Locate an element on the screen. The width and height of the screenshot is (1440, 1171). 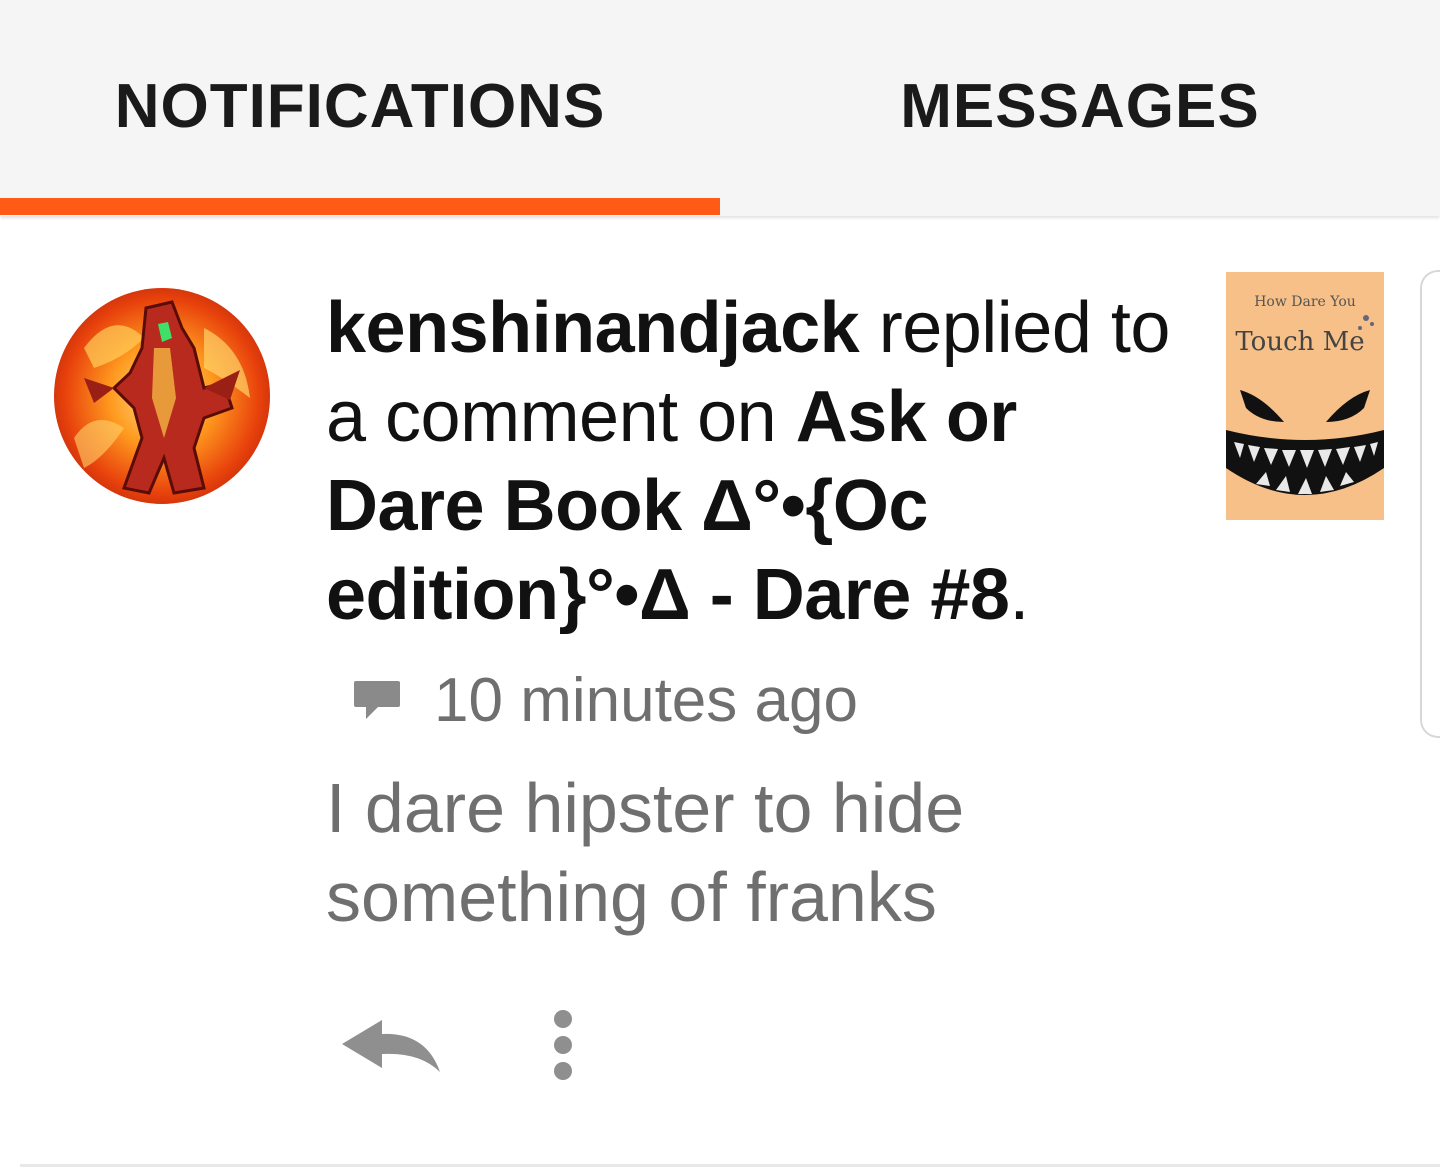
username-link: kenshinandjack is located at coordinates (593, 328).